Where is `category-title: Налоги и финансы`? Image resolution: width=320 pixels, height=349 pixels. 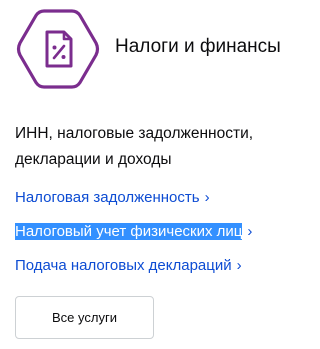 category-title: Налоги и финансы is located at coordinates (198, 46).